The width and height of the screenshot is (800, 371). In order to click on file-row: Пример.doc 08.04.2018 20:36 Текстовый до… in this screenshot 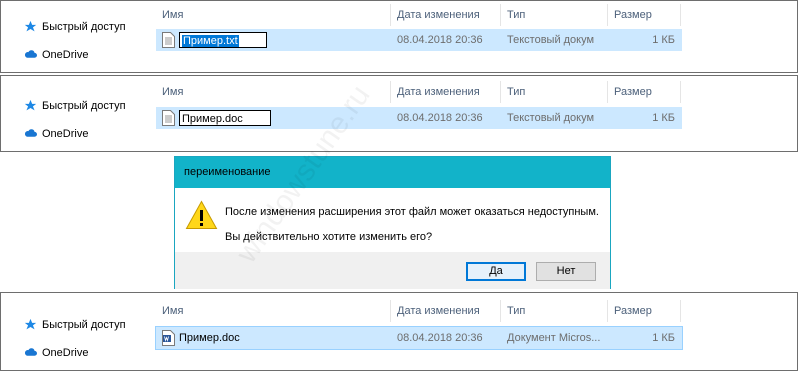, I will do `click(419, 118)`.